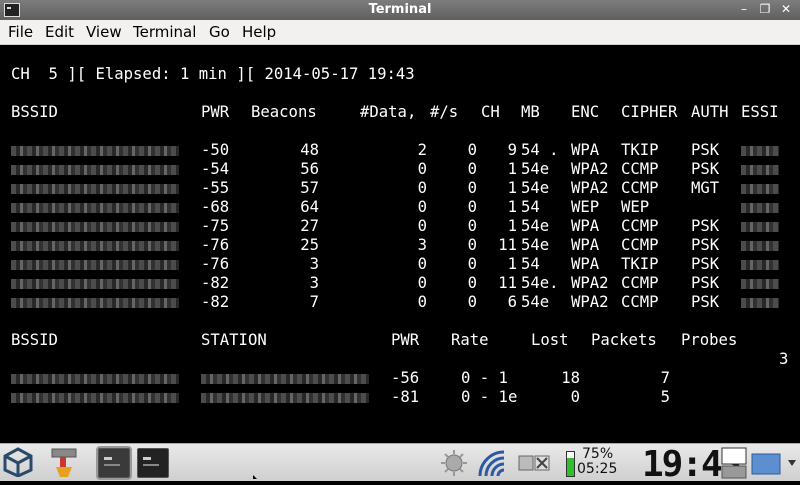  I want to click on ap-row: -68 64 0 0 1 54 WEP WEP, so click(400, 207).